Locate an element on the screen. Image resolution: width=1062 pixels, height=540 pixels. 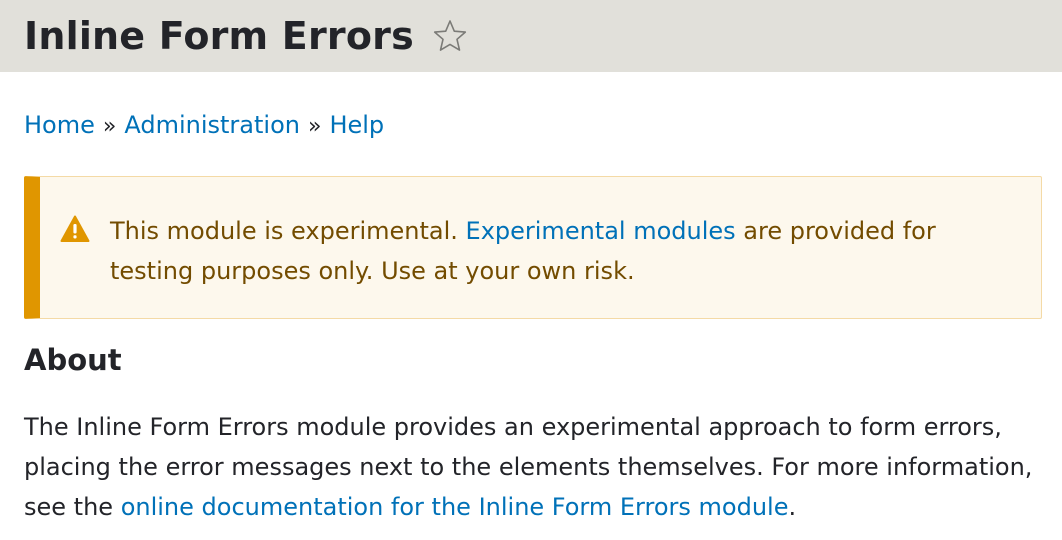
star-icon is located at coordinates (450, 36).